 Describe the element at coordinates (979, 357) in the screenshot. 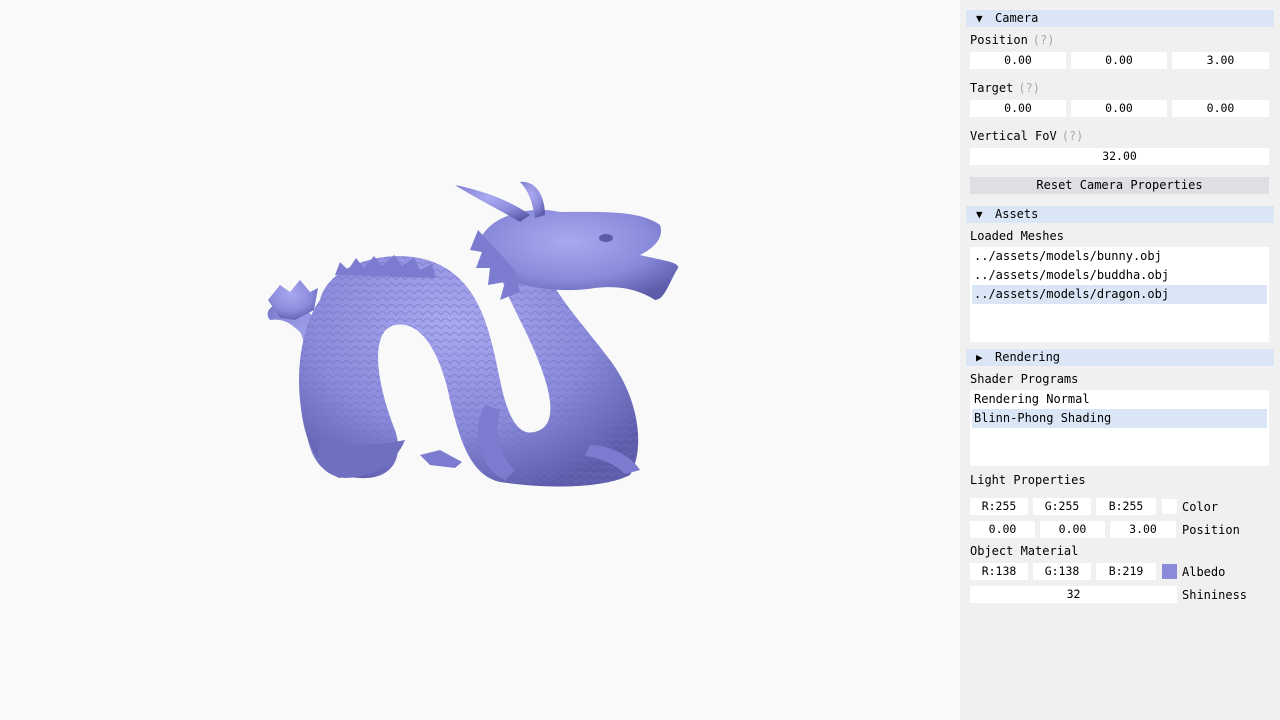

I see `expand-arrow-icon: ▶` at that location.